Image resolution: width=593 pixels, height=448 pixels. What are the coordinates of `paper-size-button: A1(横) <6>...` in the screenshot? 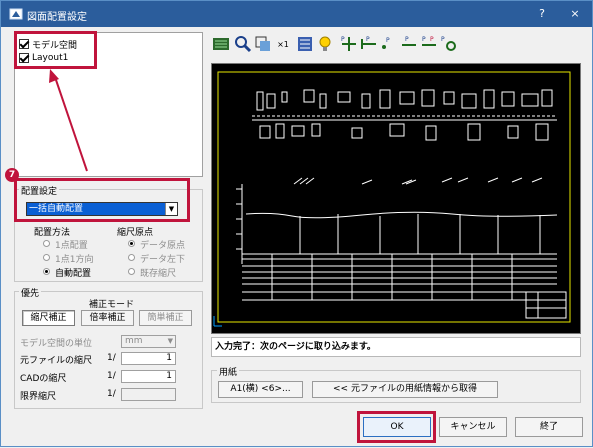 It's located at (260, 389).